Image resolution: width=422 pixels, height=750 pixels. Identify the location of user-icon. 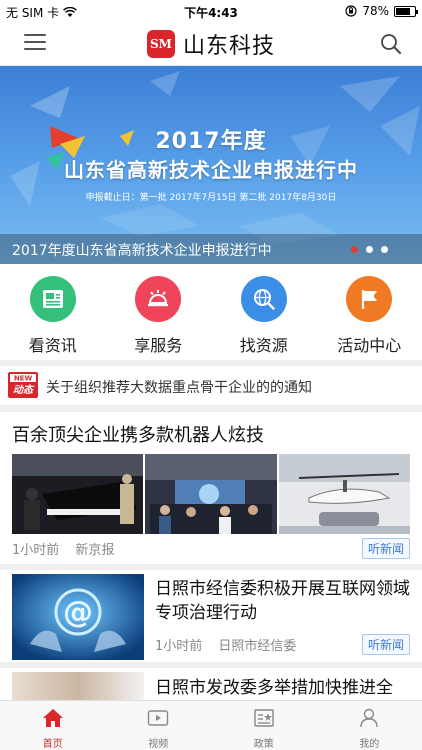
(369, 718).